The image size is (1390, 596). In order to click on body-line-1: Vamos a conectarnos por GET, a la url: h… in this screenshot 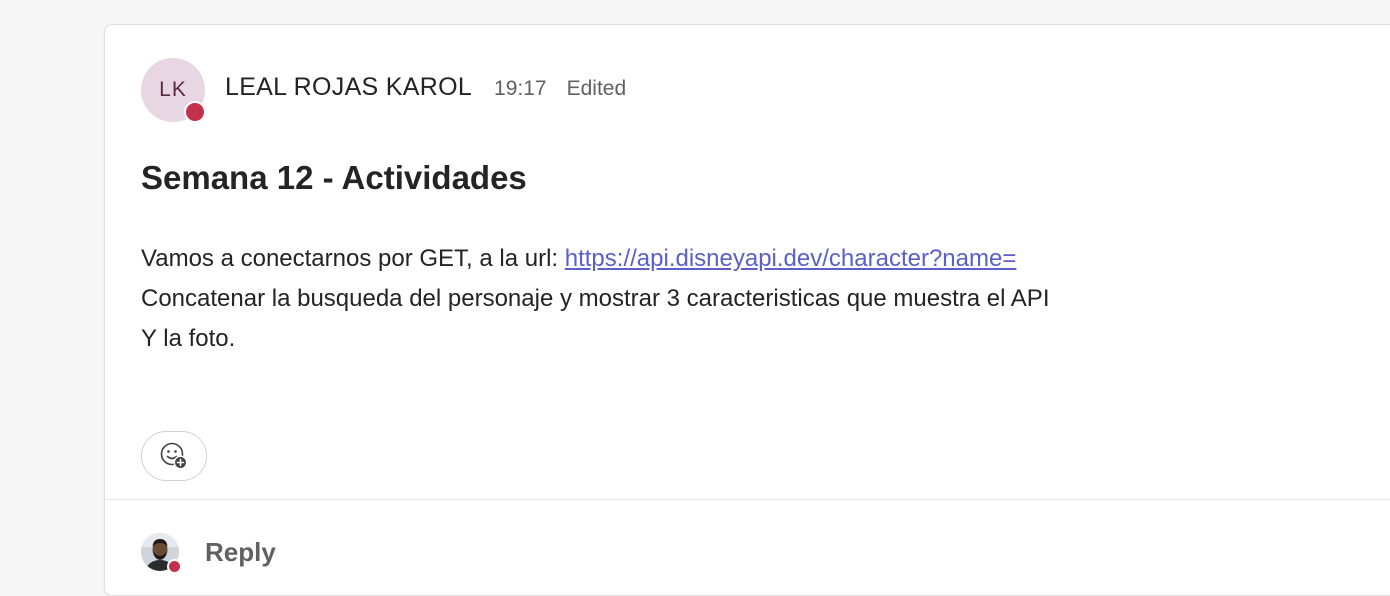, I will do `click(595, 259)`.